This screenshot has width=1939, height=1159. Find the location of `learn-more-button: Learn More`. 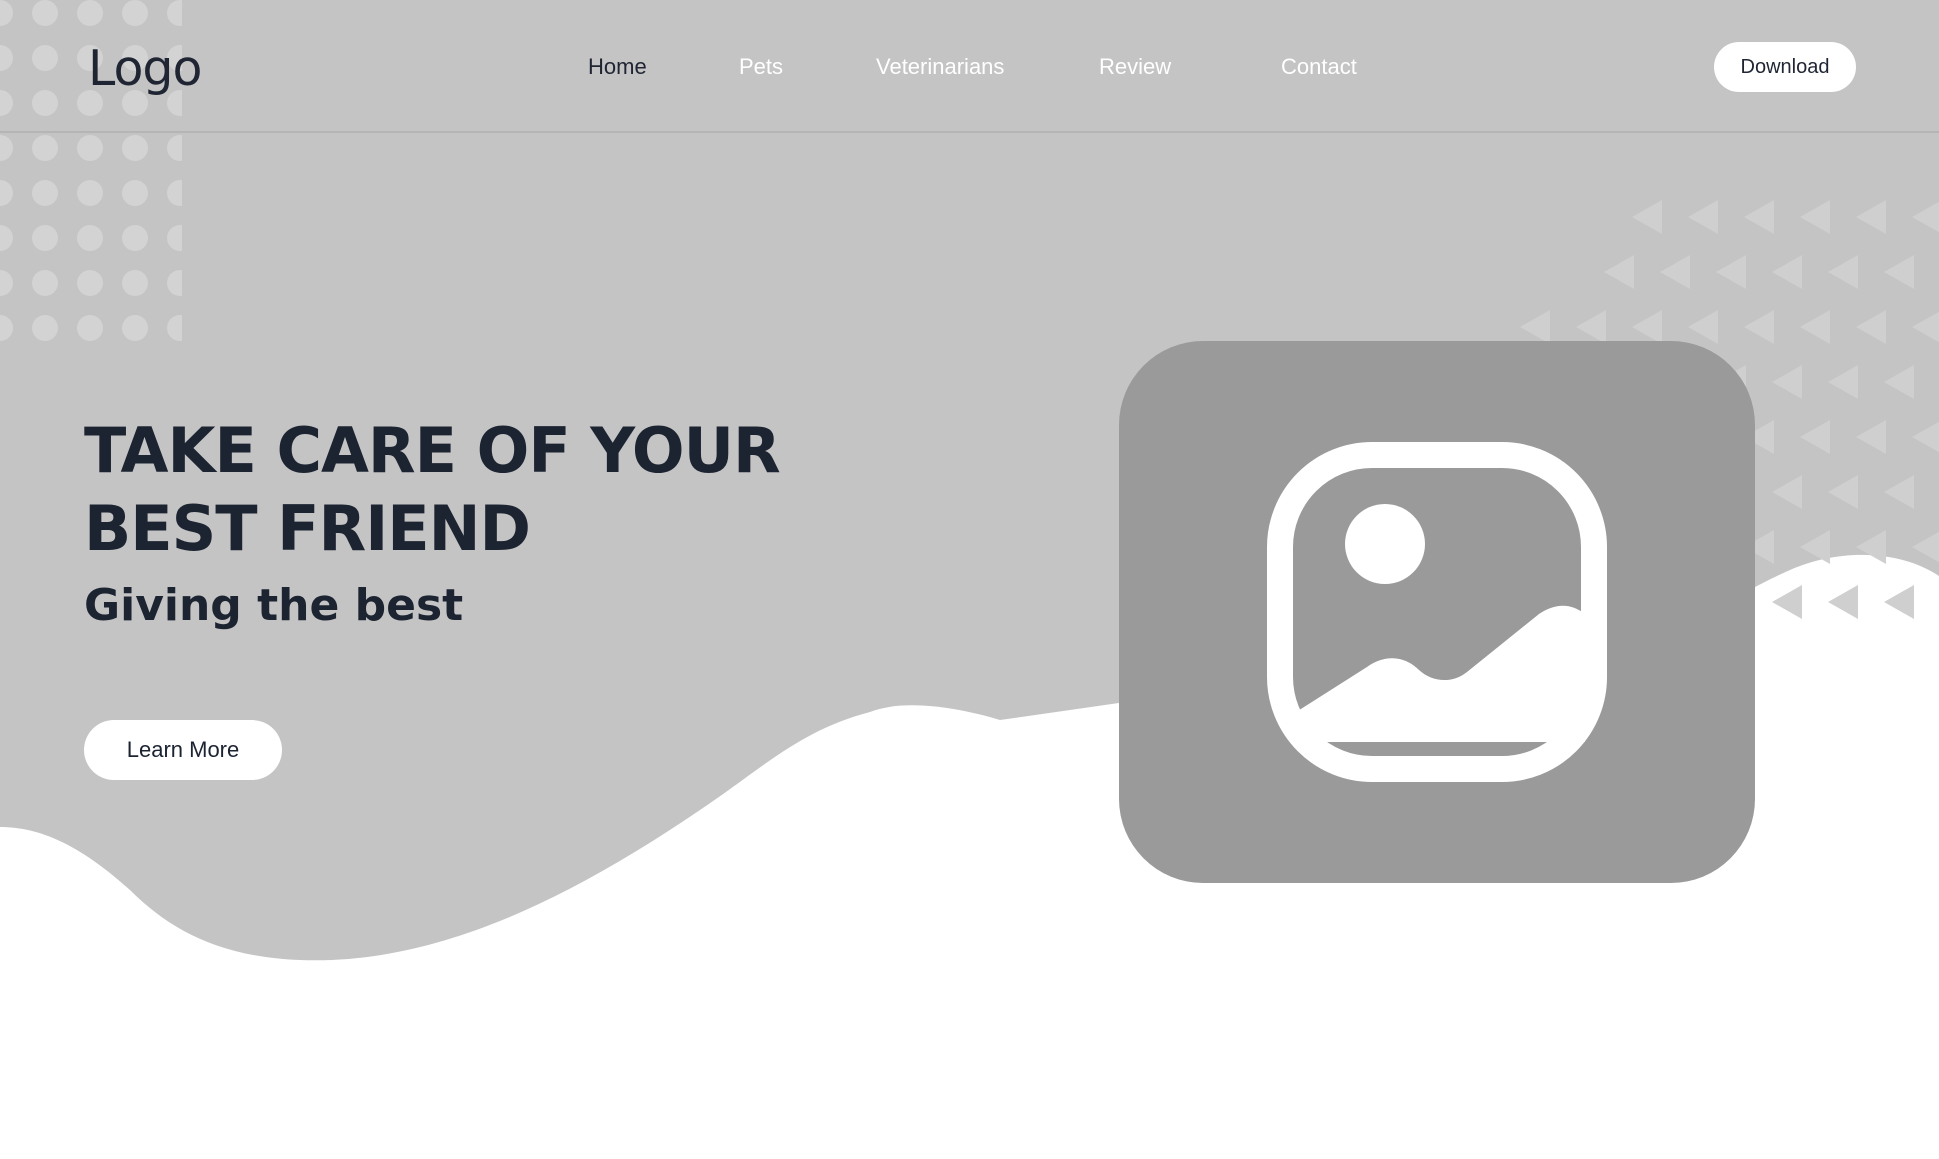

learn-more-button: Learn More is located at coordinates (183, 750).